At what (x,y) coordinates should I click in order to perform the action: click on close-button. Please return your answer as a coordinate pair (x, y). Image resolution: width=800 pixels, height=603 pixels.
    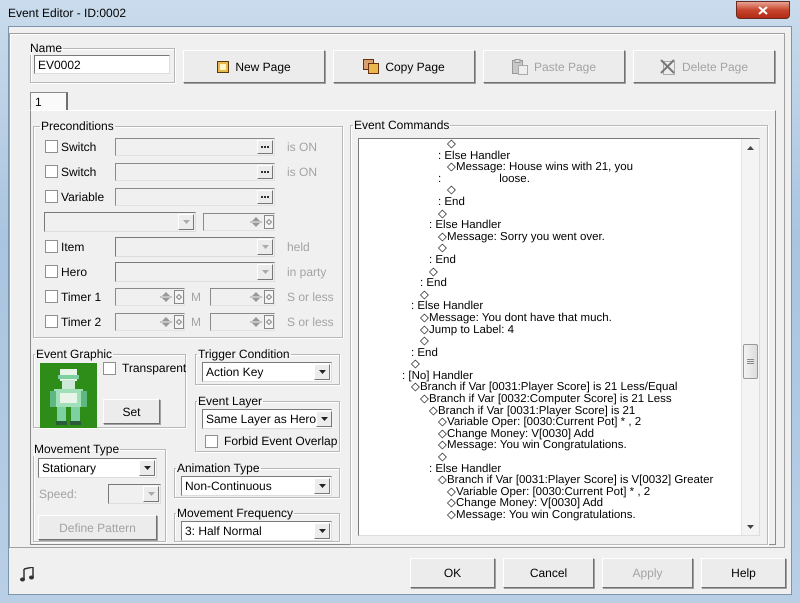
    Looking at the image, I should click on (763, 10).